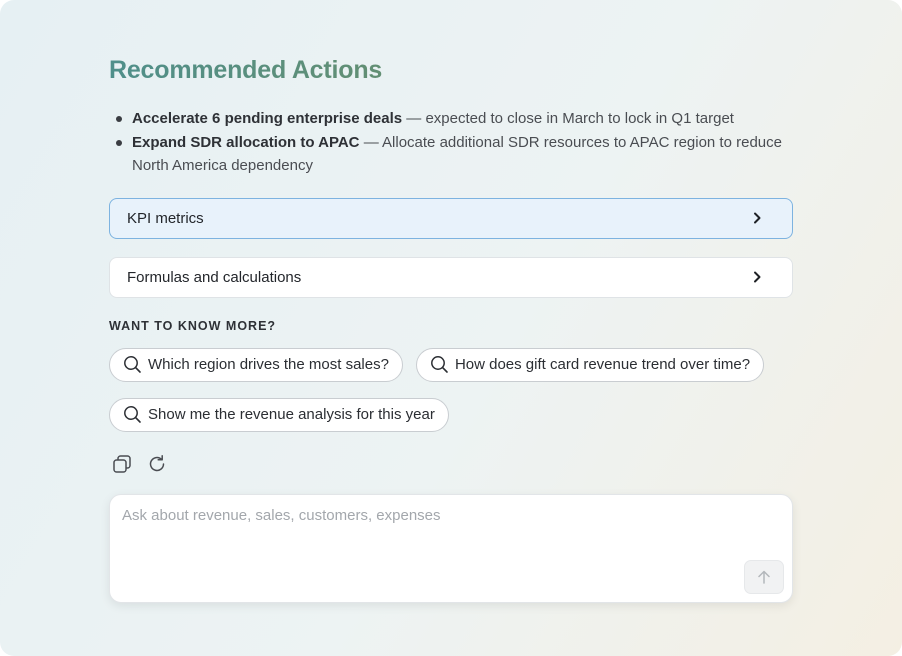 The width and height of the screenshot is (902, 656). I want to click on suggestion-chip: Which region drives the most sales?, so click(256, 364).